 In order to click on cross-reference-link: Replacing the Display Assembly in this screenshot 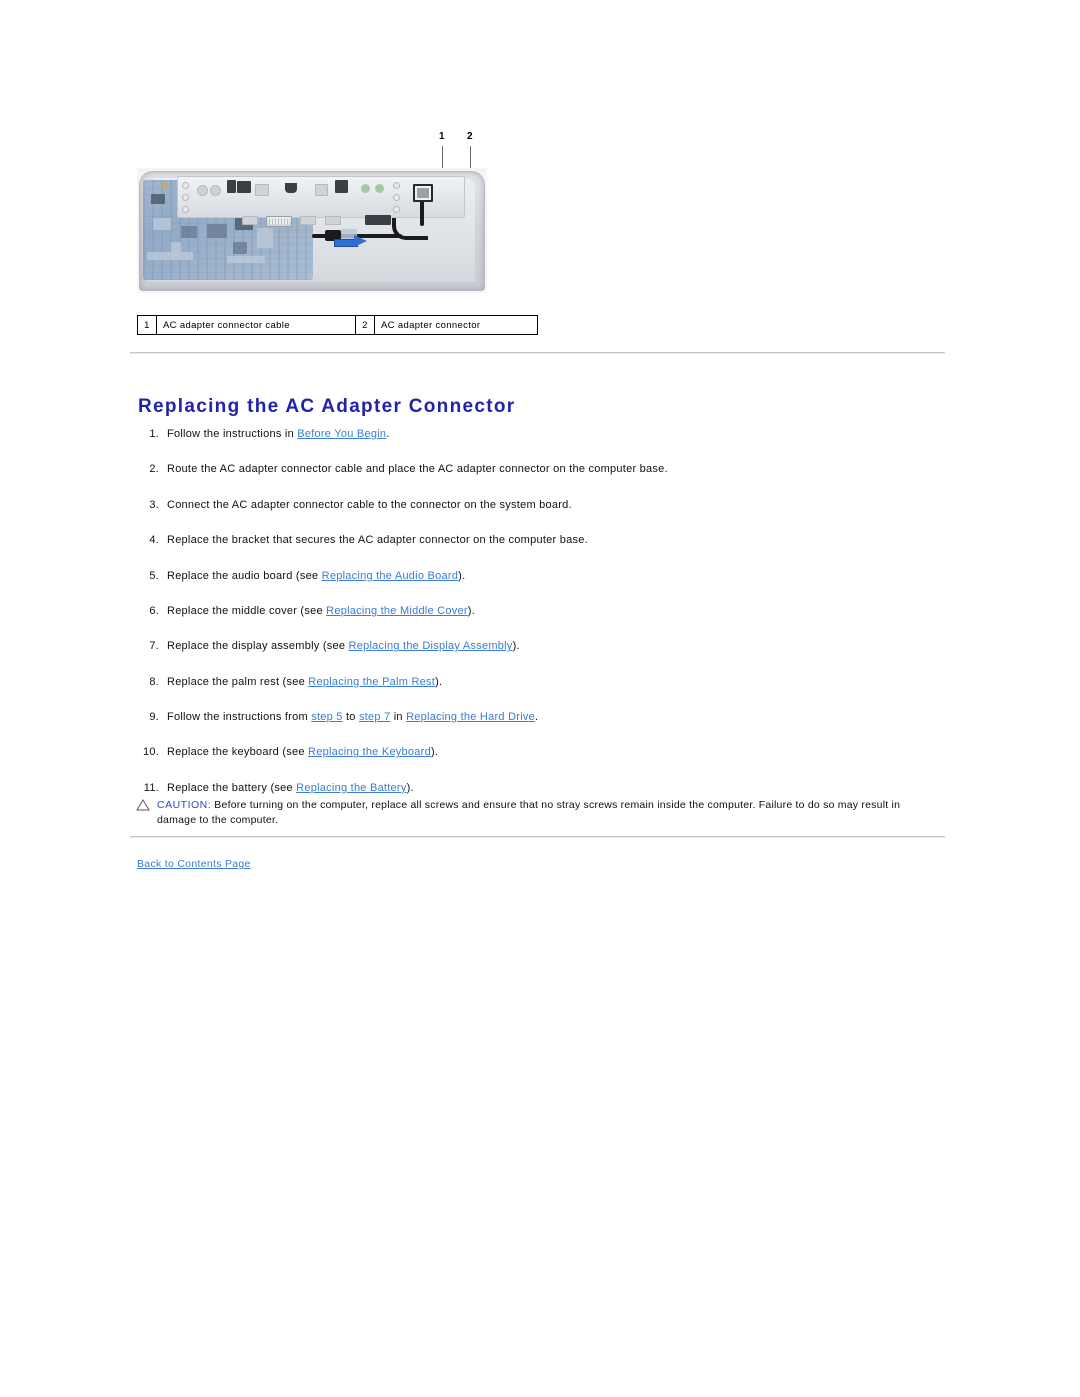, I will do `click(431, 646)`.